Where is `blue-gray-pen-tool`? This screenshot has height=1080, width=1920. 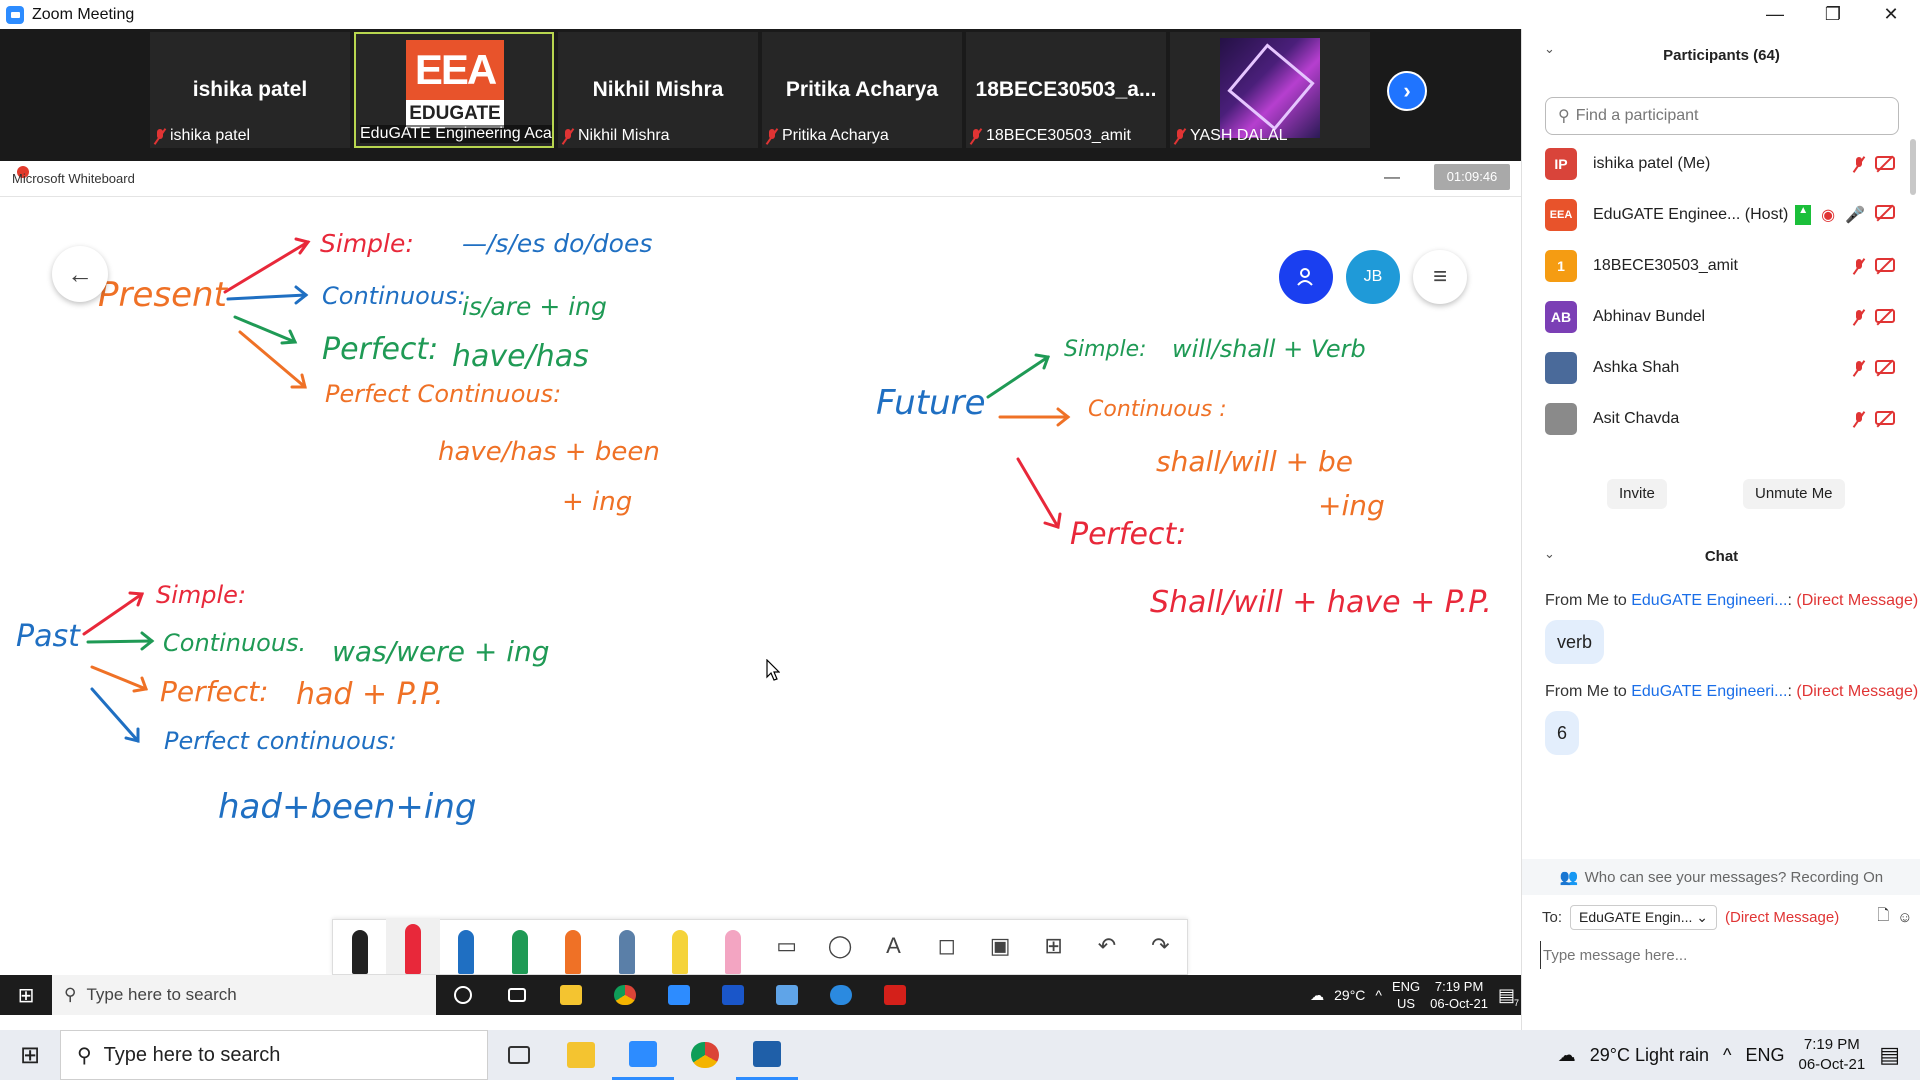 blue-gray-pen-tool is located at coordinates (626, 946).